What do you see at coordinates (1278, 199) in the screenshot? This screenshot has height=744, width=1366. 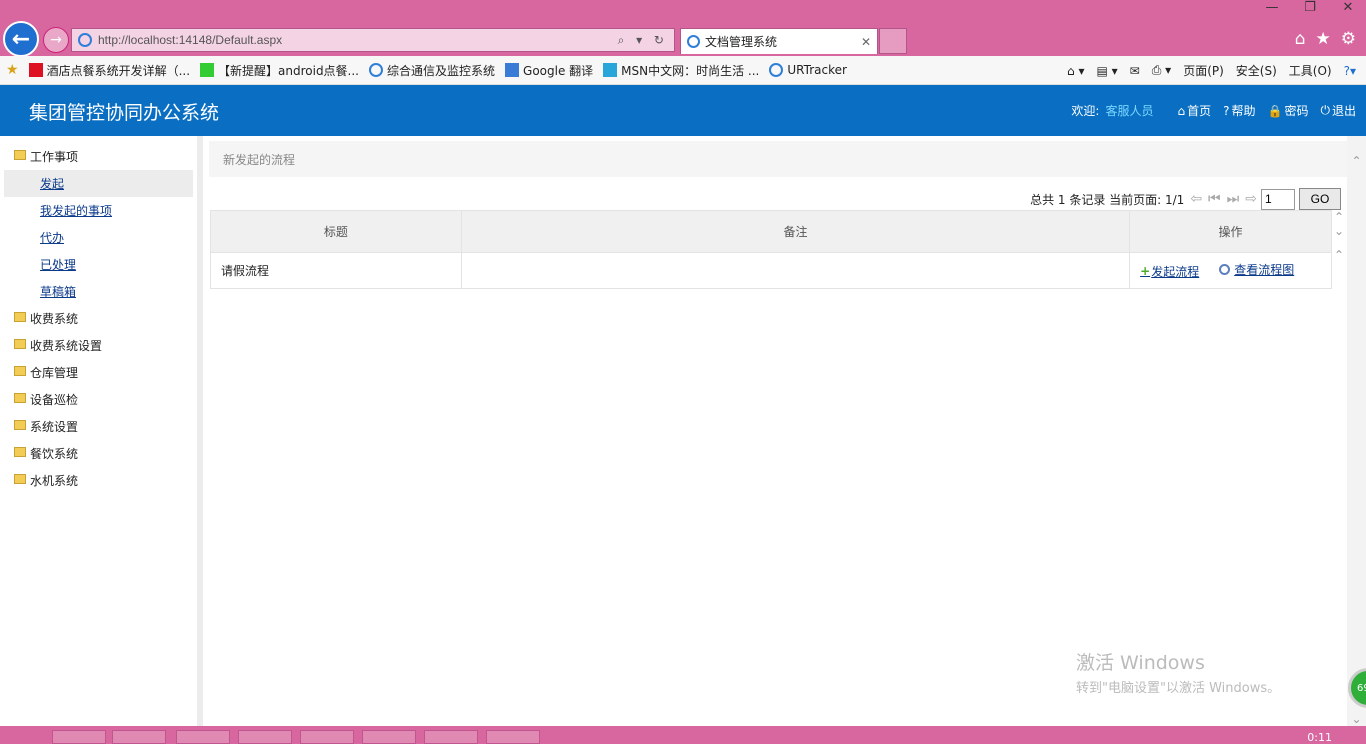 I see `page-number-input` at bounding box center [1278, 199].